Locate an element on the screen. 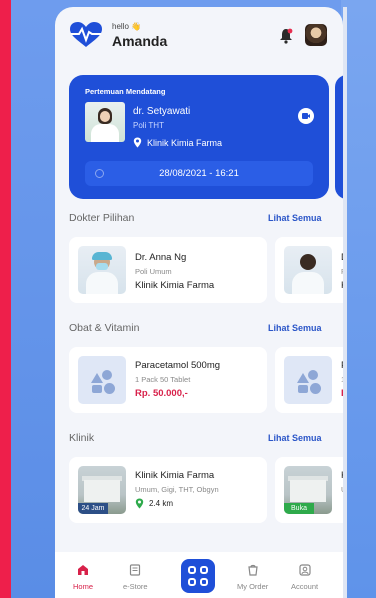  doctor-name-peek: D is located at coordinates (342, 257).